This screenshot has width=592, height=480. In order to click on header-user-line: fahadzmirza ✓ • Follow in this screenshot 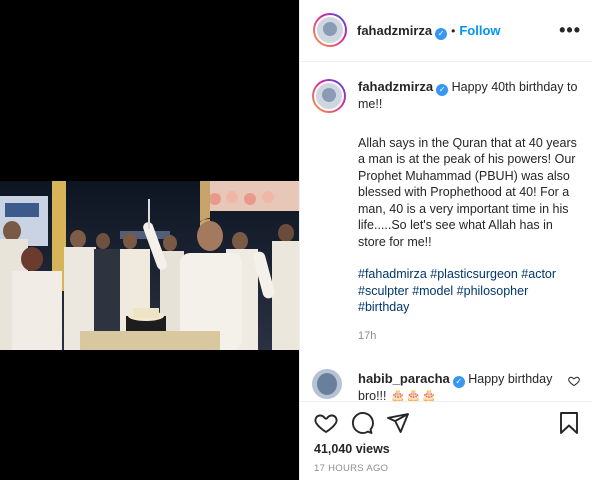, I will do `click(429, 31)`.